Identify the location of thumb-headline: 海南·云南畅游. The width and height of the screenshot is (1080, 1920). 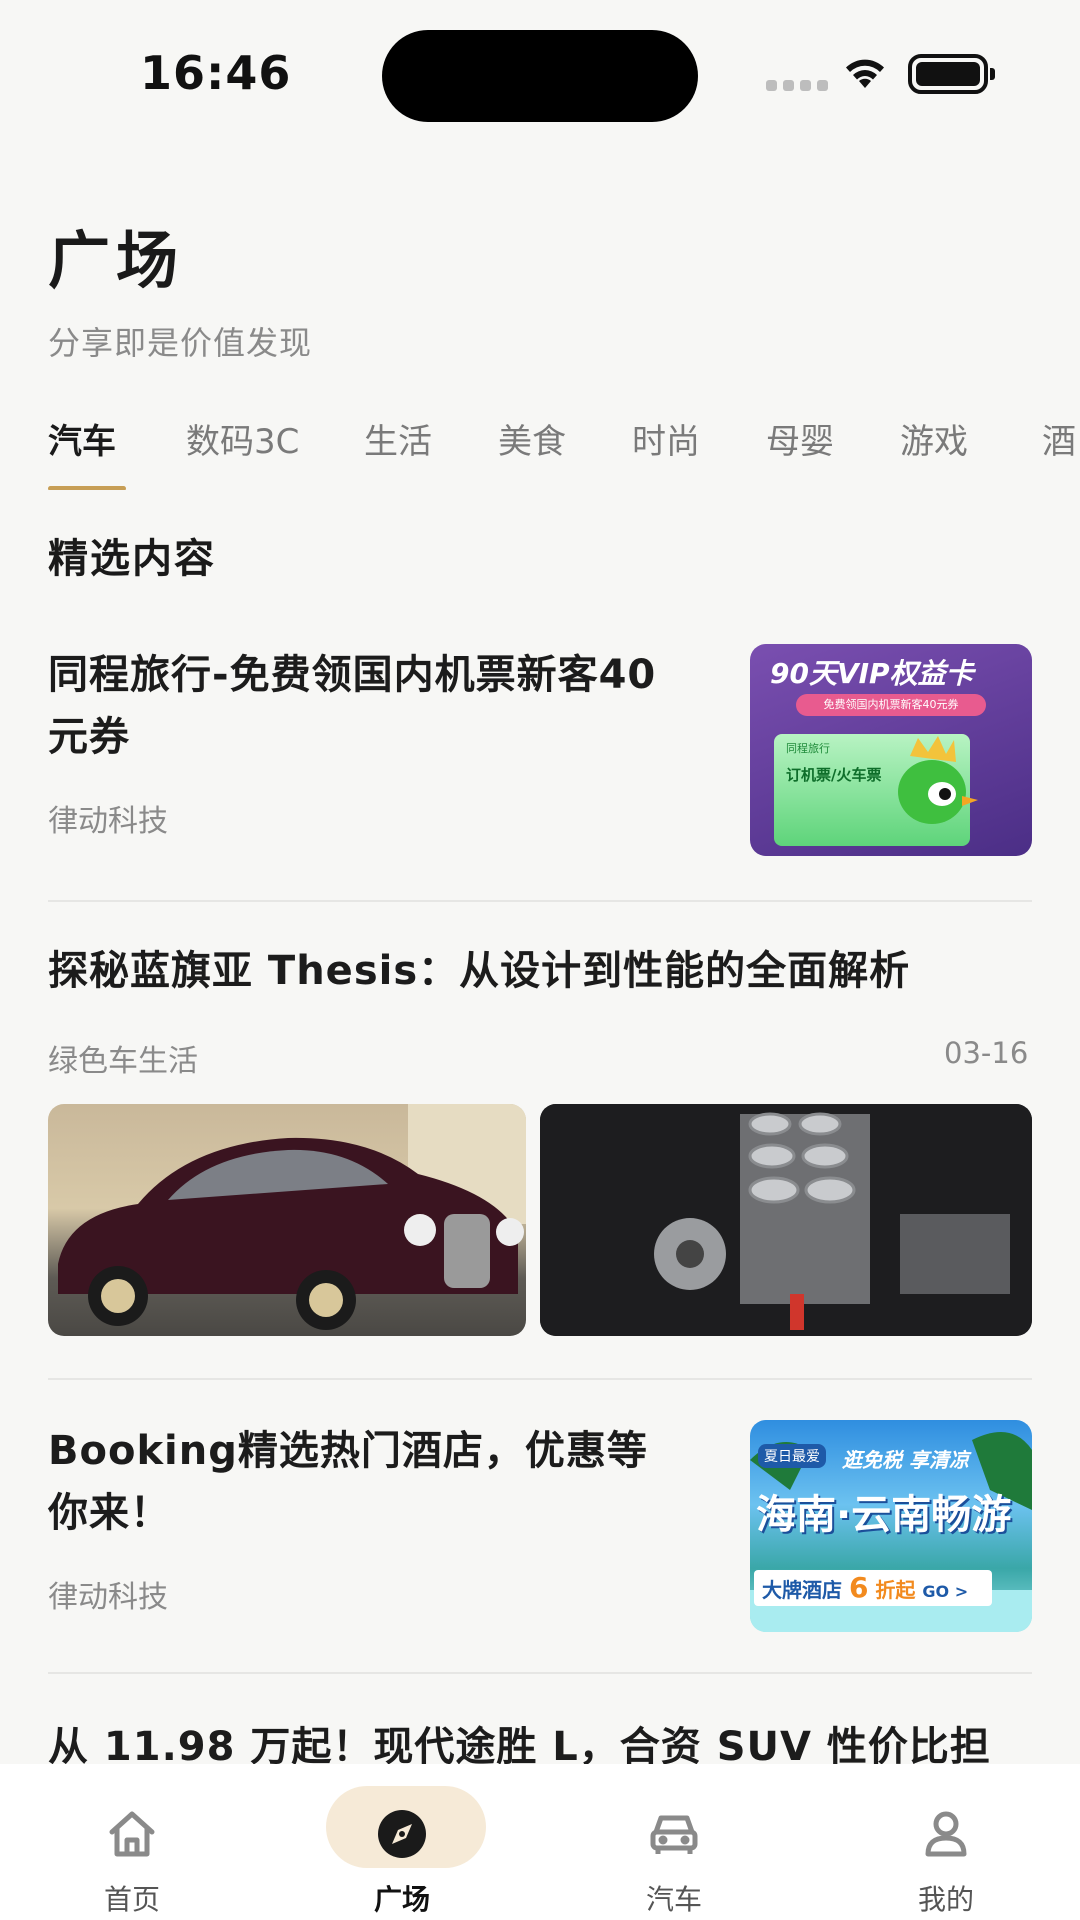
(884, 1515).